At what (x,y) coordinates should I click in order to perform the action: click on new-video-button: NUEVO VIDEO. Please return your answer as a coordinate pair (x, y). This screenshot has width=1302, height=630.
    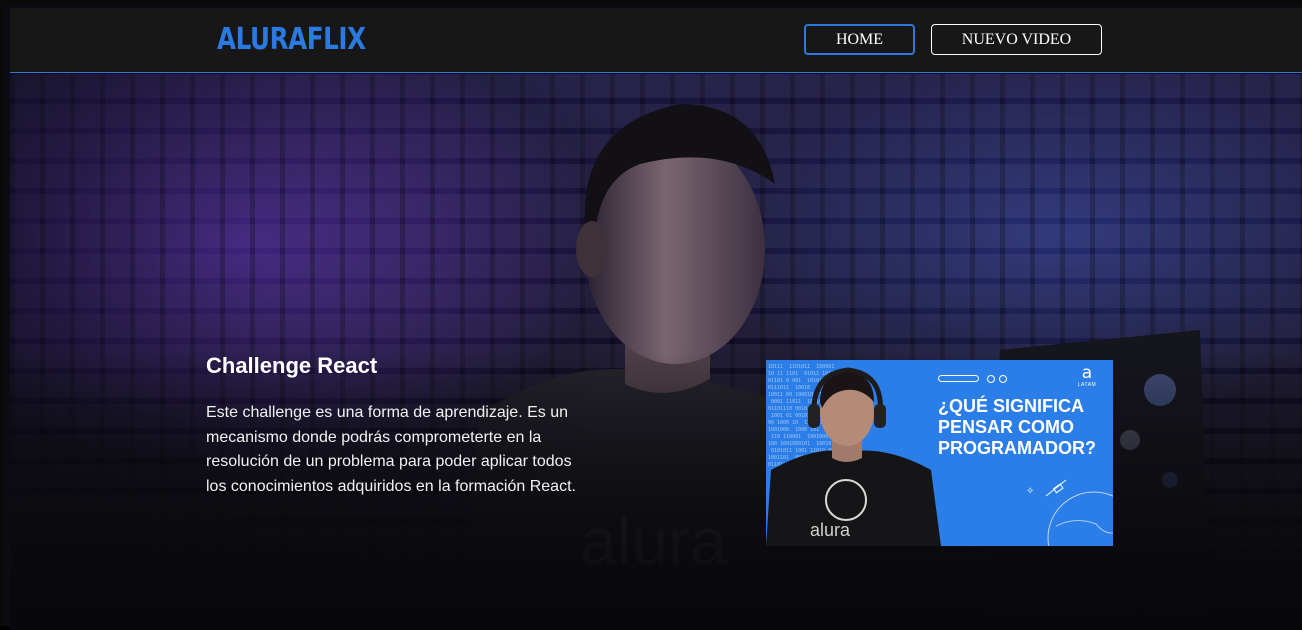
    Looking at the image, I should click on (1016, 39).